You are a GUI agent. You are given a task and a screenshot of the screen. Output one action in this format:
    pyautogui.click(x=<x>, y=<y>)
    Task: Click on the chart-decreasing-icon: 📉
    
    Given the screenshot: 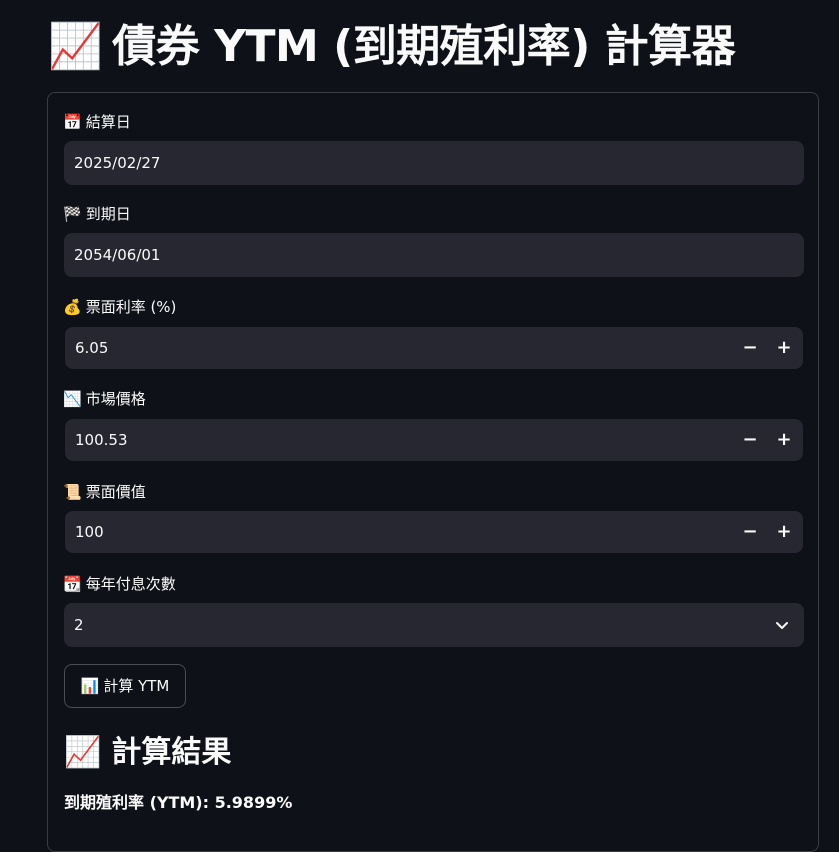 What is the action you would take?
    pyautogui.click(x=72, y=399)
    